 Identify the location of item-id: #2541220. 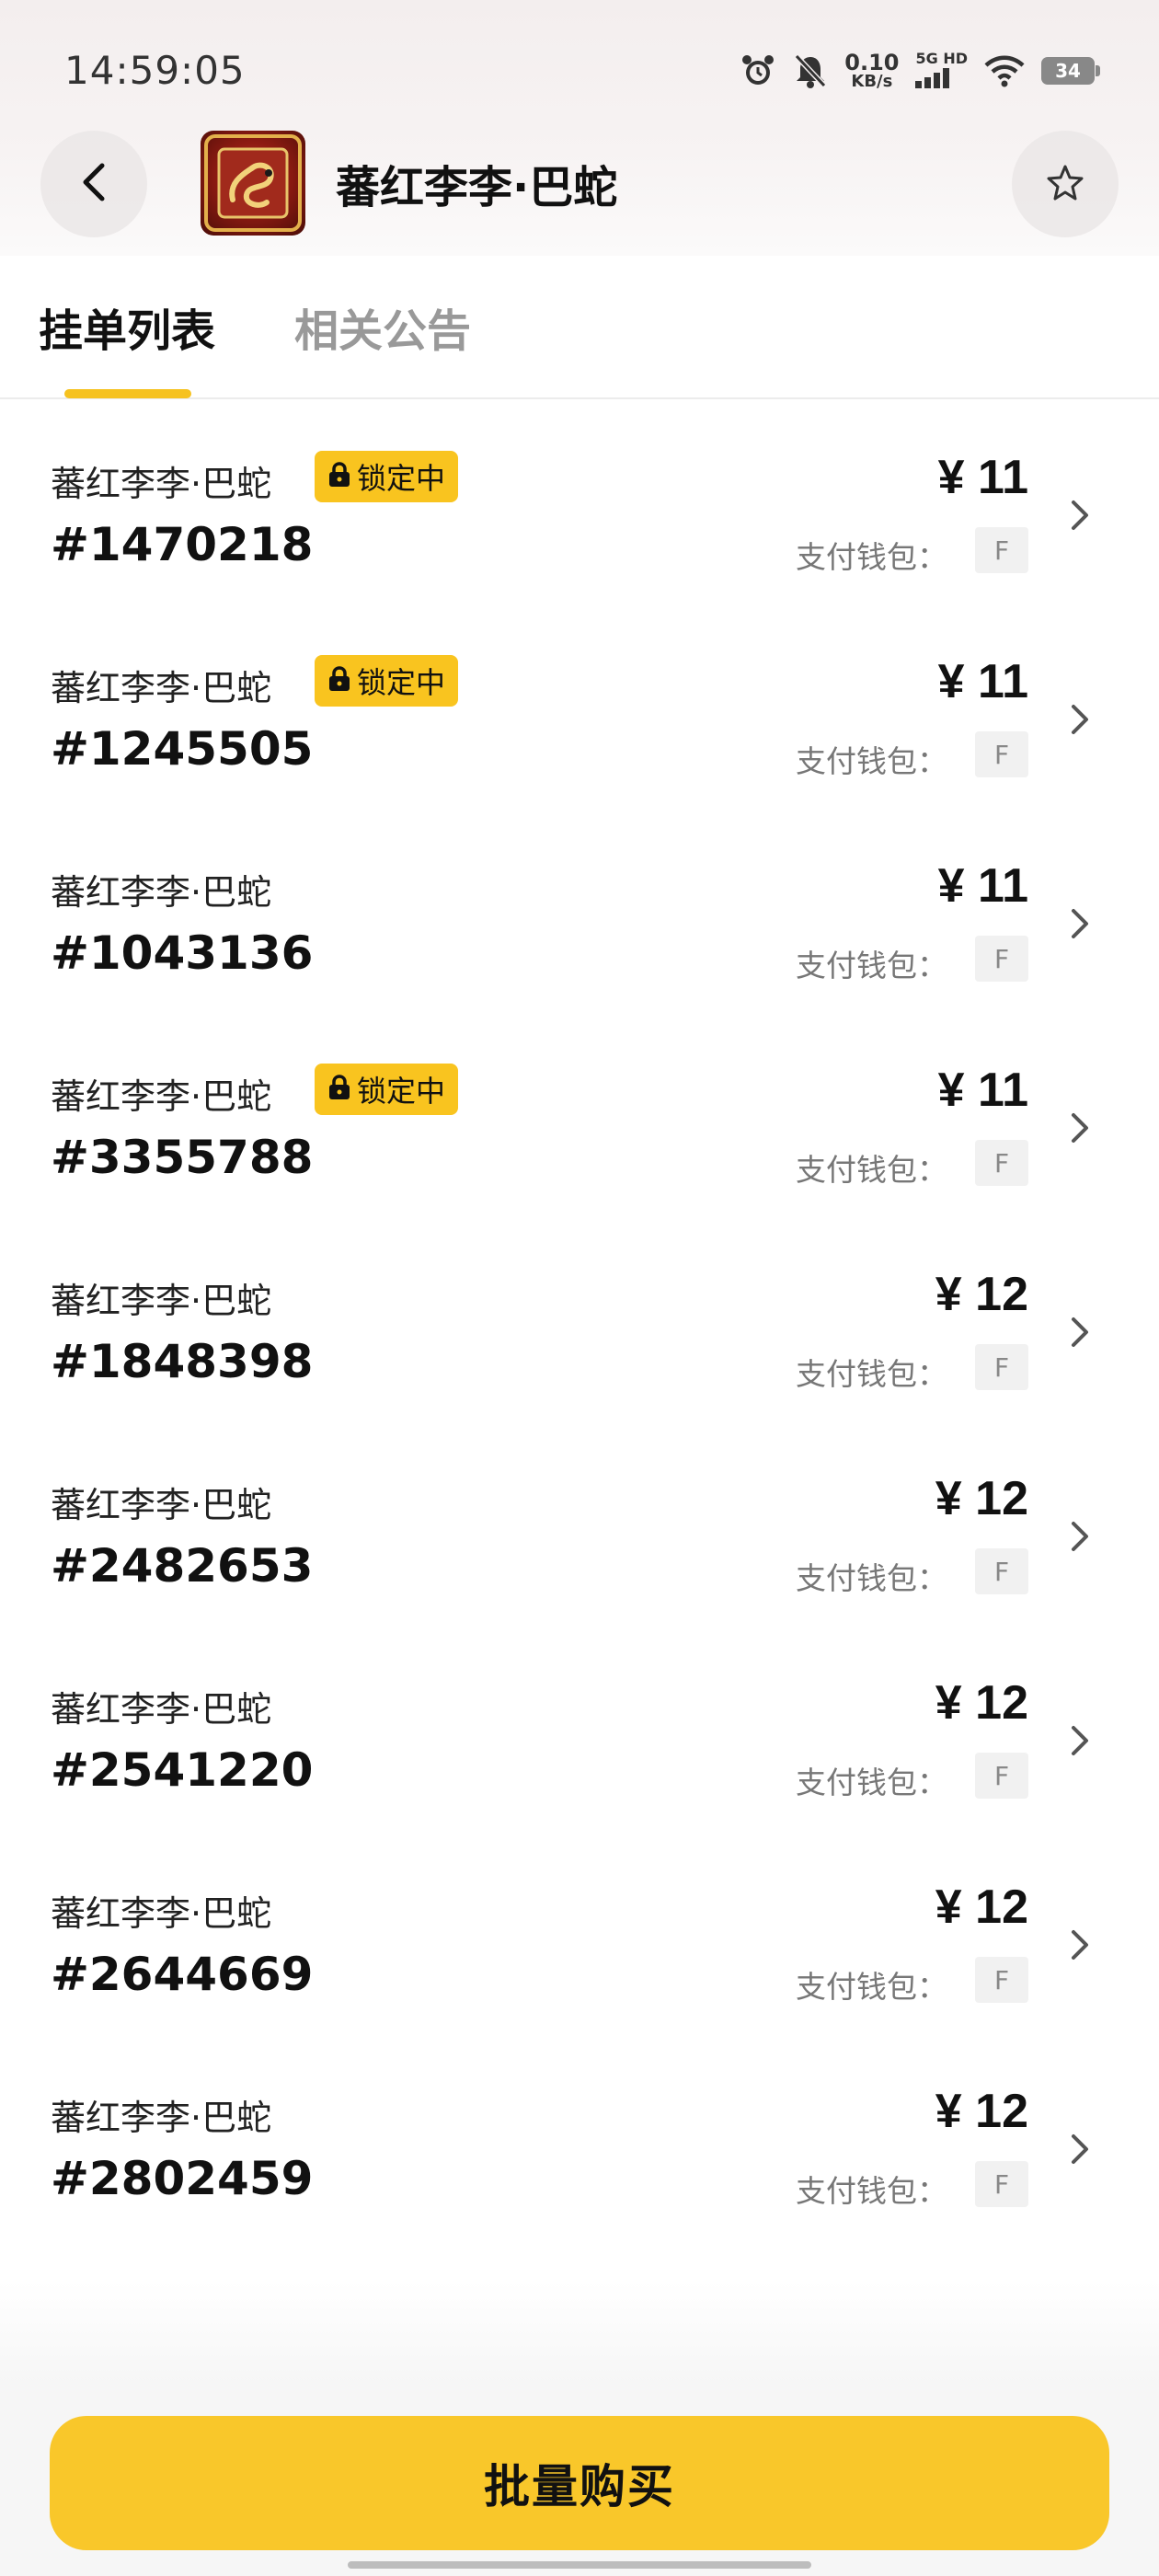
(182, 1770).